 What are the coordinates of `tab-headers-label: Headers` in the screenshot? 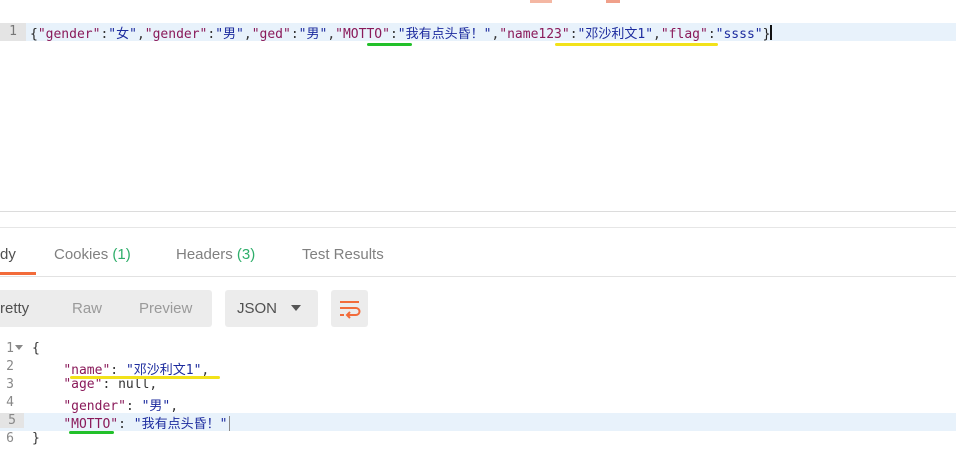 It's located at (204, 254).